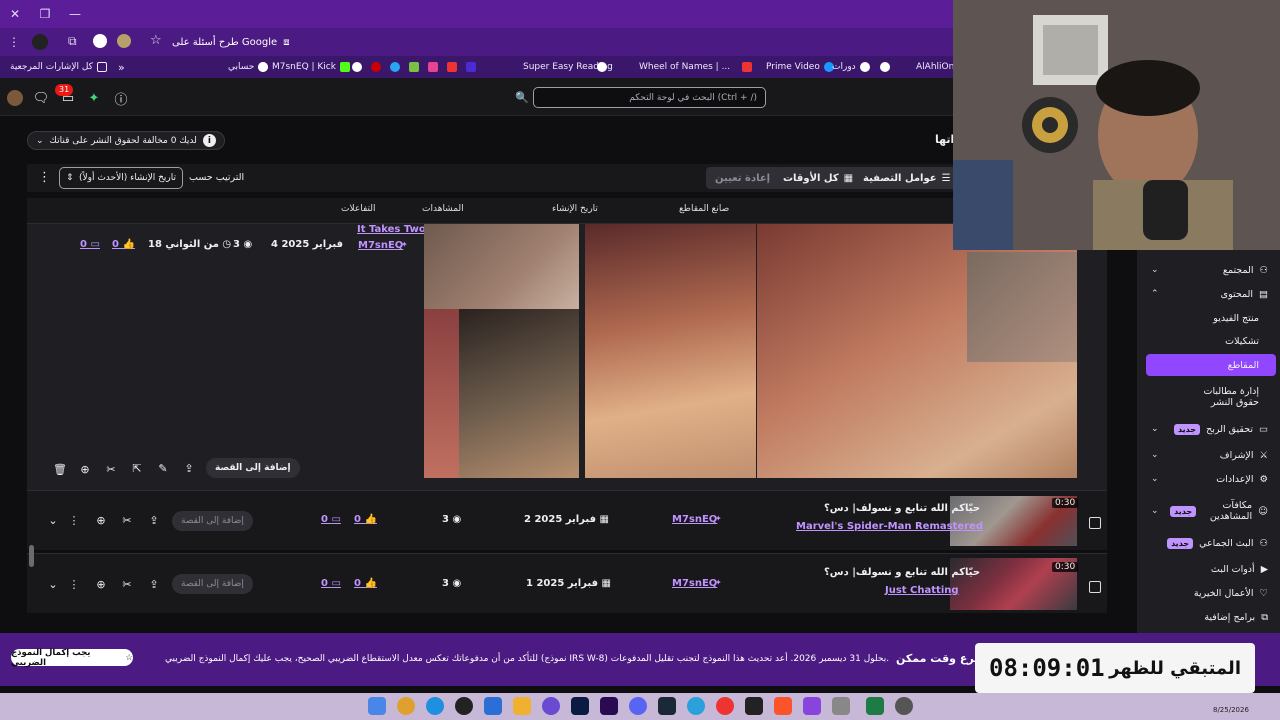  I want to click on more-options-icon: ⋮, so click(44, 177).